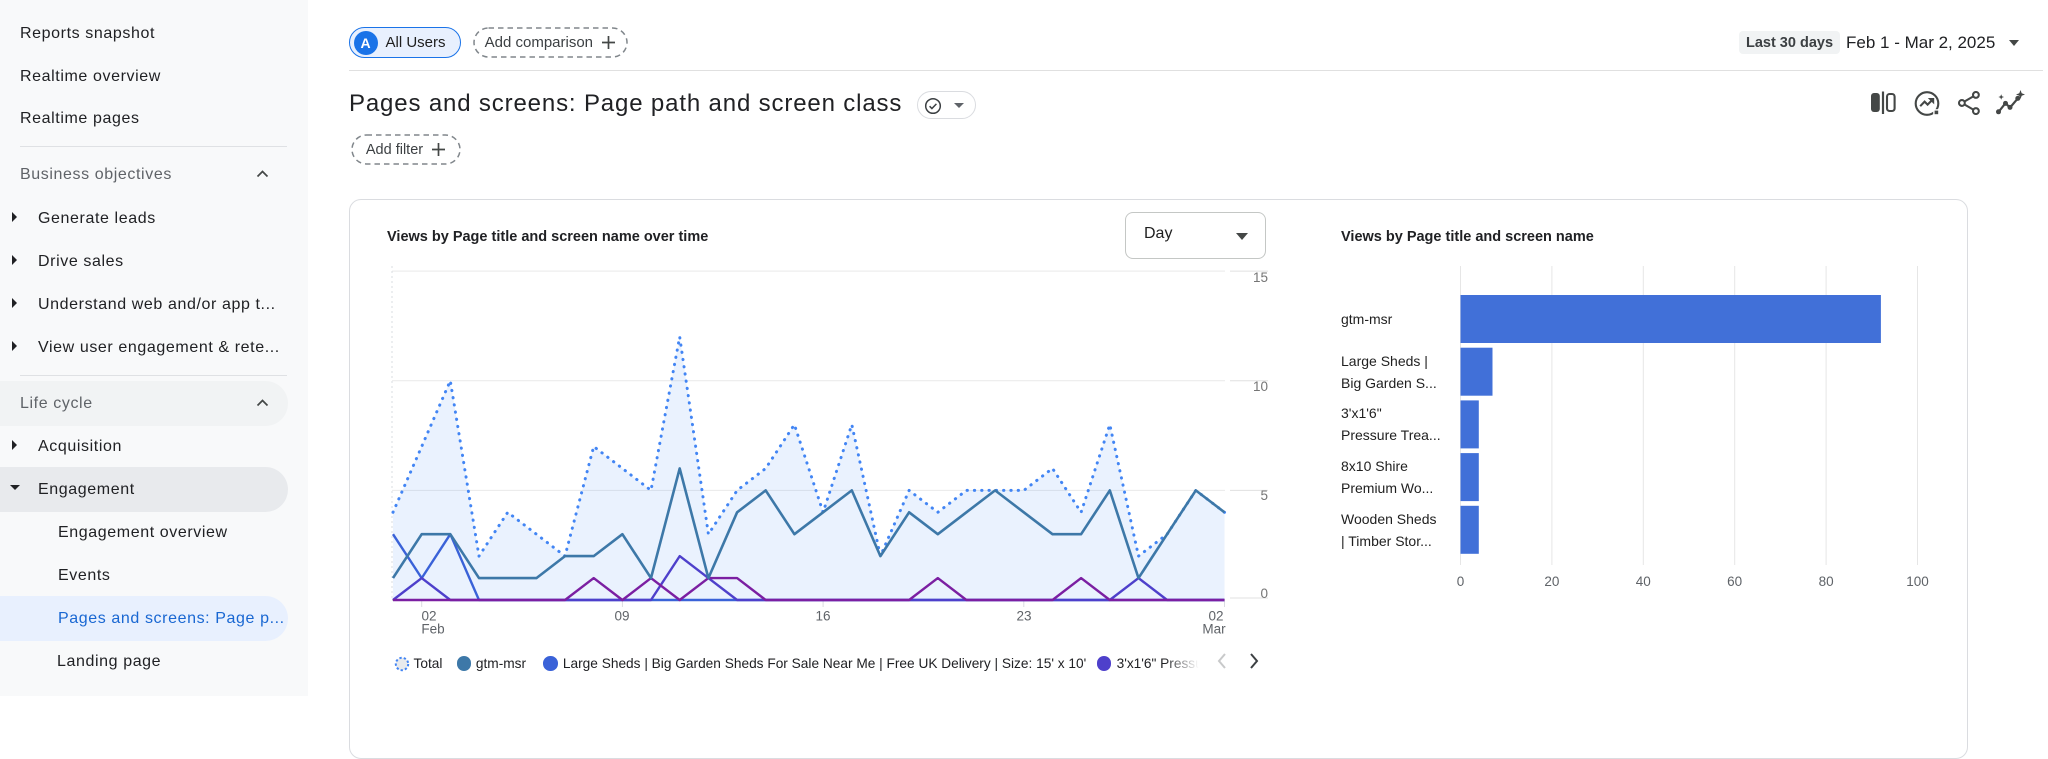 The width and height of the screenshot is (2048, 759). What do you see at coordinates (1374, 466) in the screenshot?
I see `svg-text: 8x10 Shire` at bounding box center [1374, 466].